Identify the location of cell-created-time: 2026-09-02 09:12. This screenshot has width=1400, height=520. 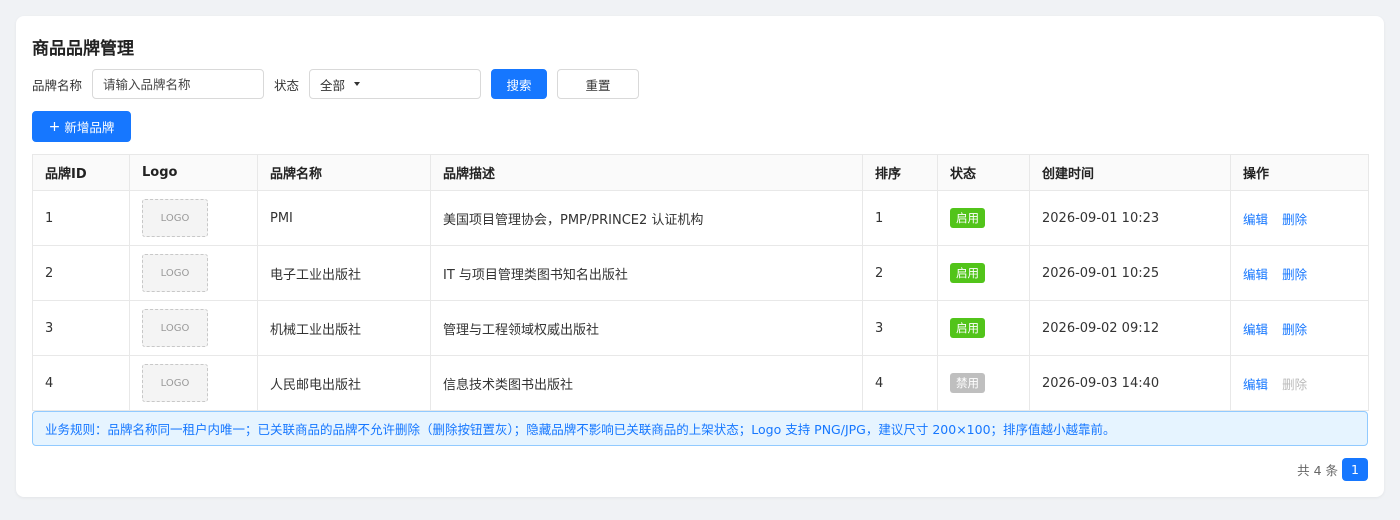
(1130, 328).